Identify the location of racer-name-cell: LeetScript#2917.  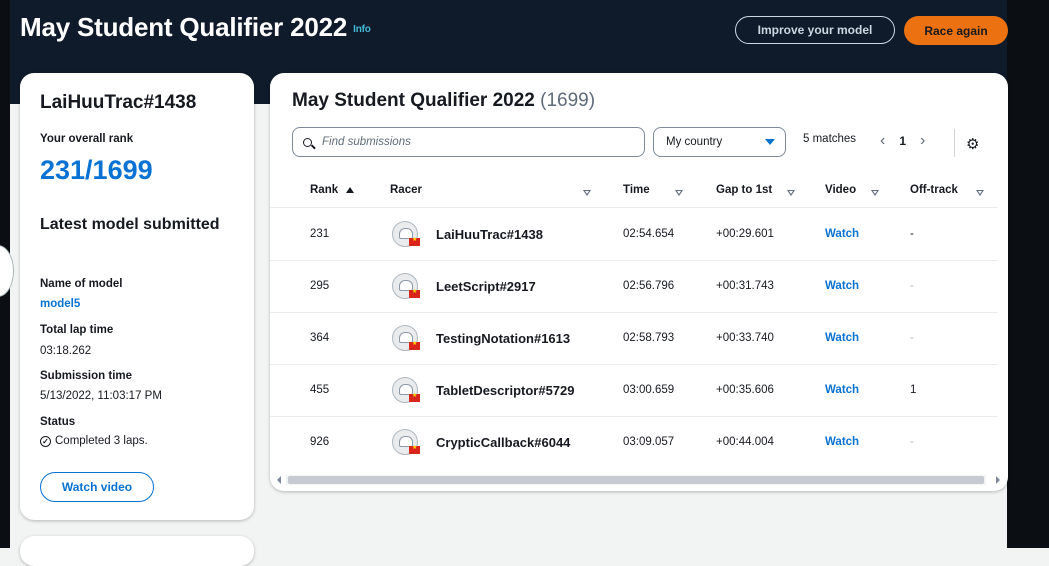
(486, 286).